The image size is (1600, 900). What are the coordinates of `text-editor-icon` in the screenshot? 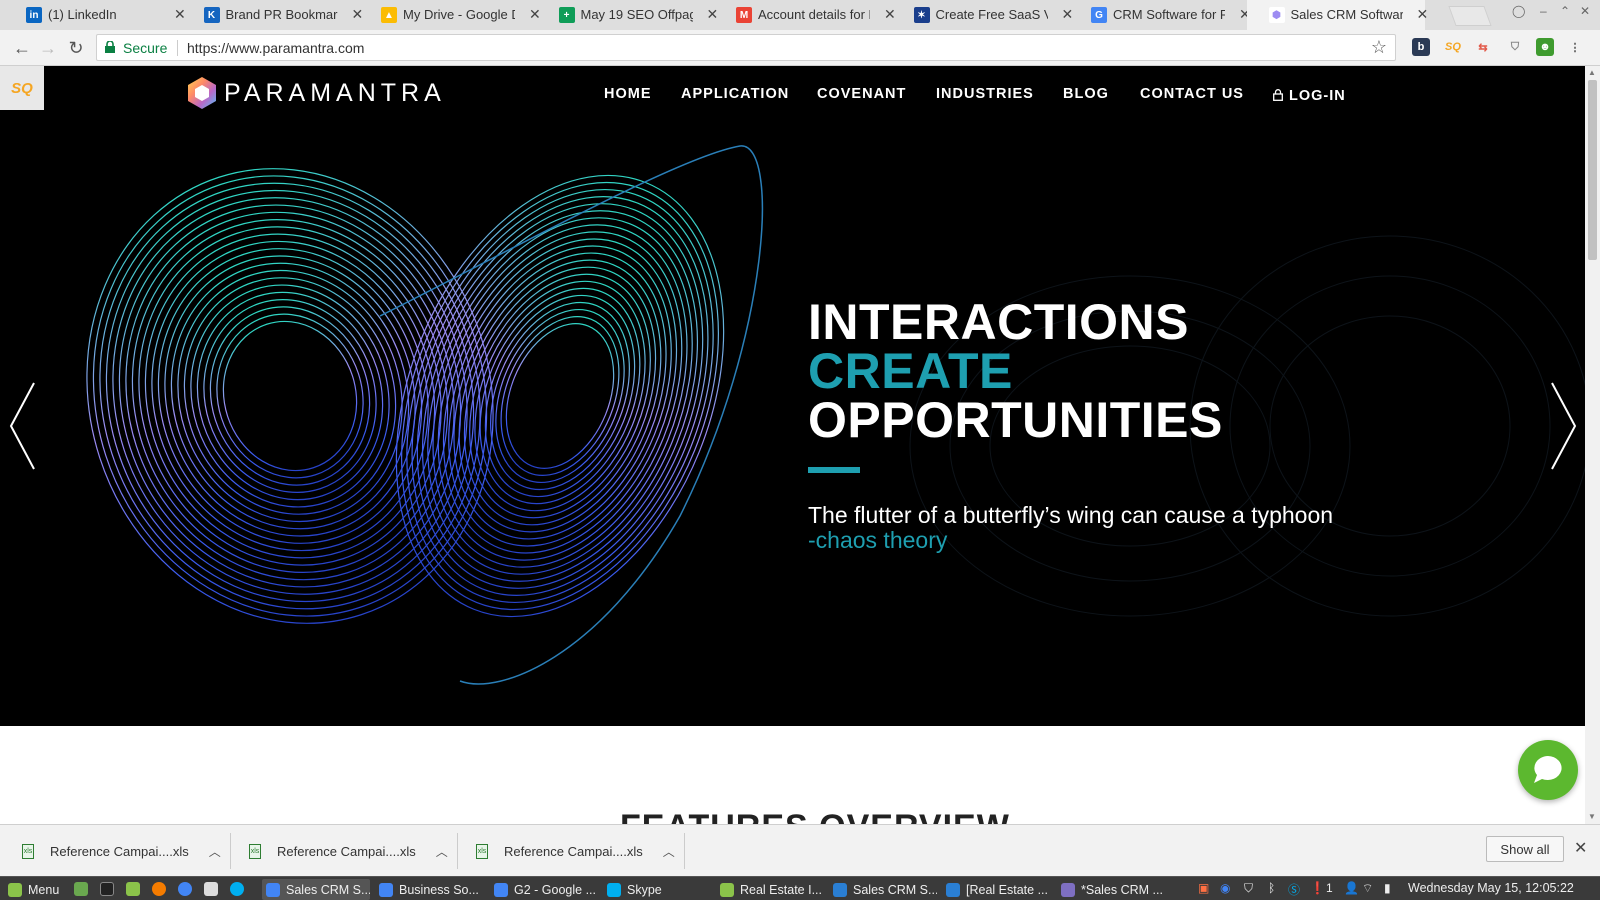 It's located at (1068, 889).